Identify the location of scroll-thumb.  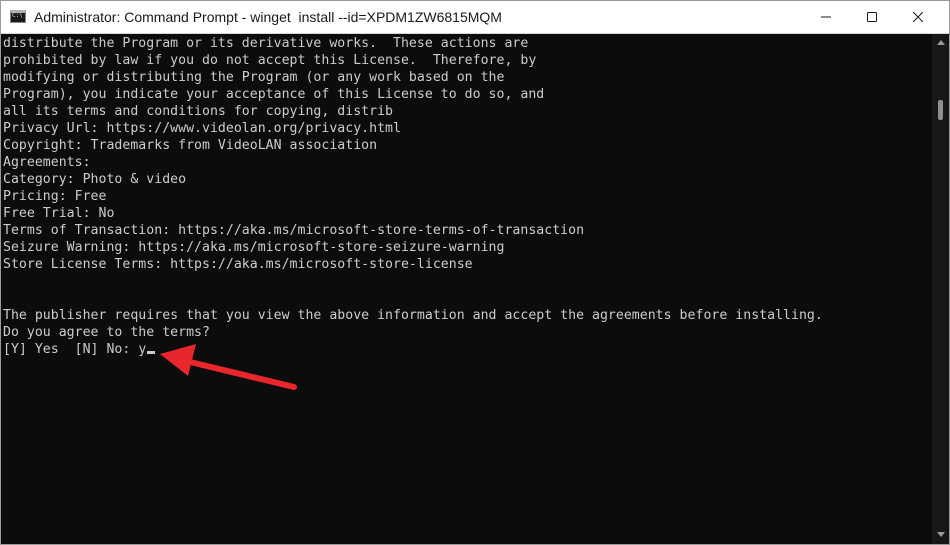
(940, 110).